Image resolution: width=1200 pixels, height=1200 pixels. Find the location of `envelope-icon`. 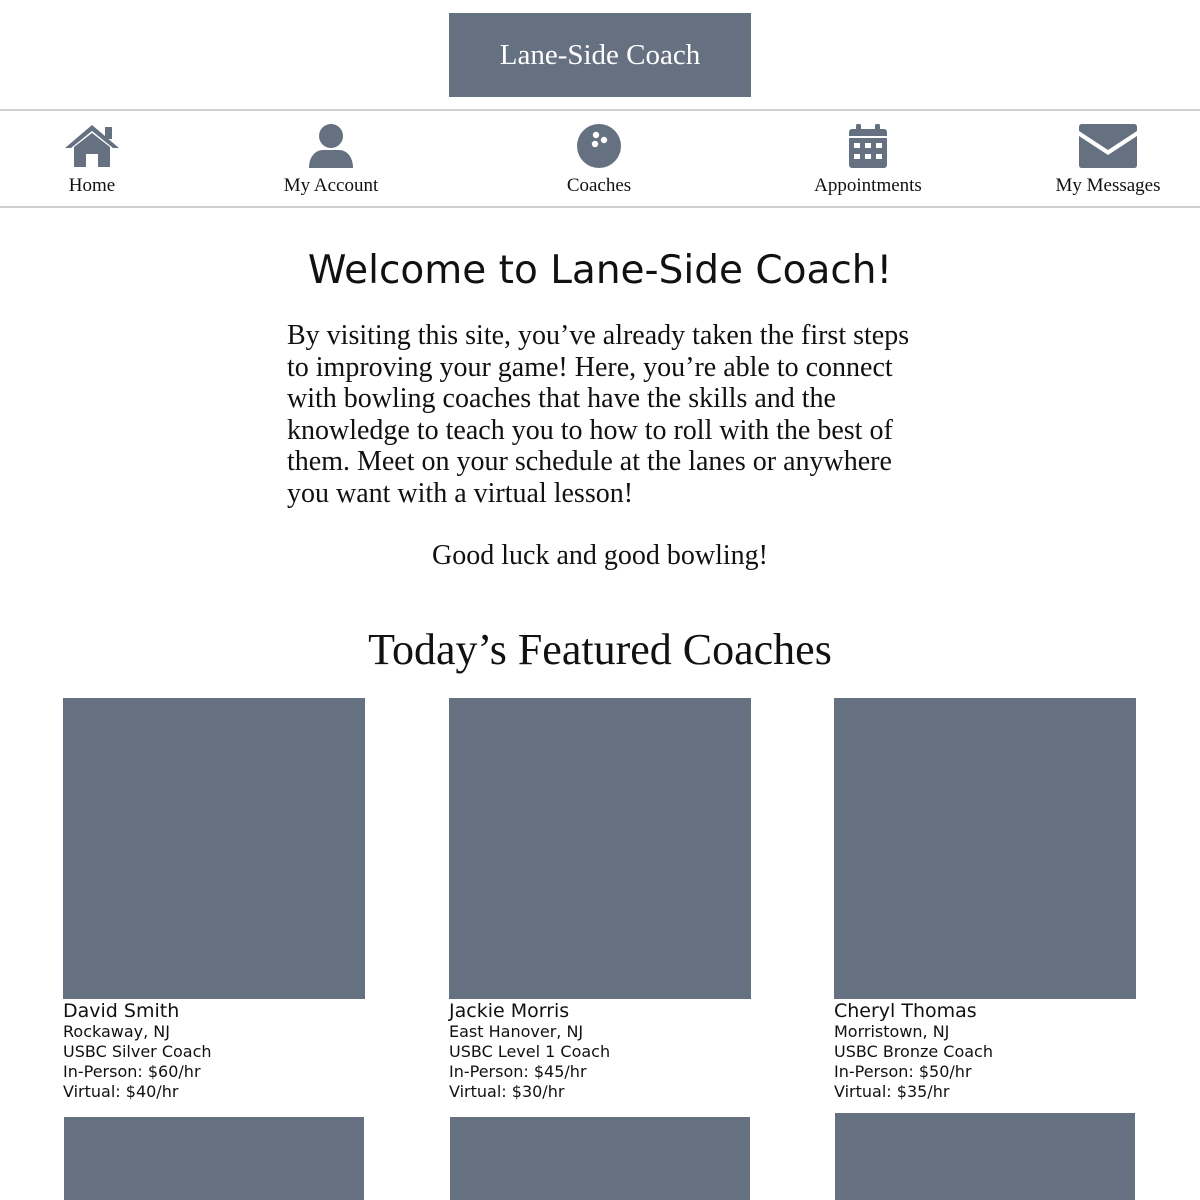

envelope-icon is located at coordinates (1108, 146).